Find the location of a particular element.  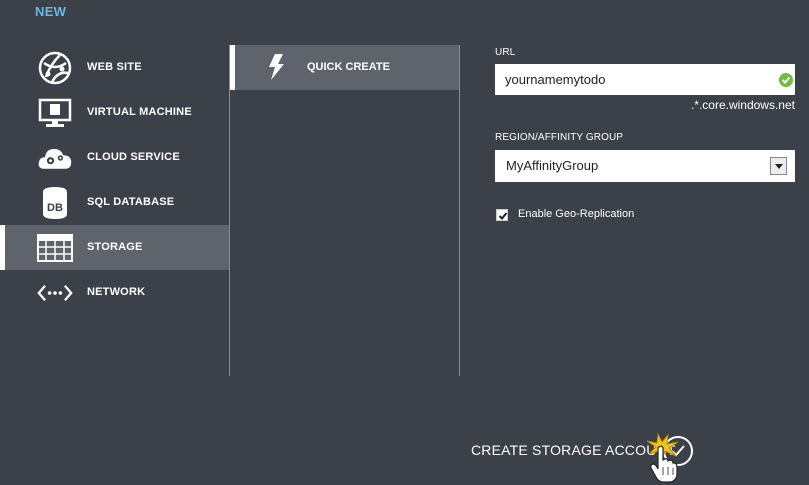

nav-item-virtual-machine: VIRTUAL MACHINE is located at coordinates (114, 112).